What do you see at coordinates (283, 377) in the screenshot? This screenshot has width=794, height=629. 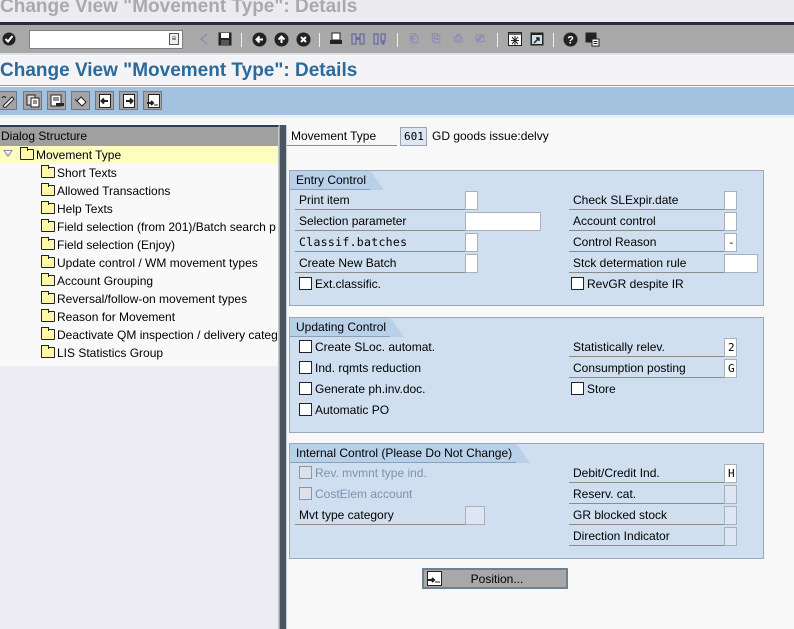 I see `panel-splitter` at bounding box center [283, 377].